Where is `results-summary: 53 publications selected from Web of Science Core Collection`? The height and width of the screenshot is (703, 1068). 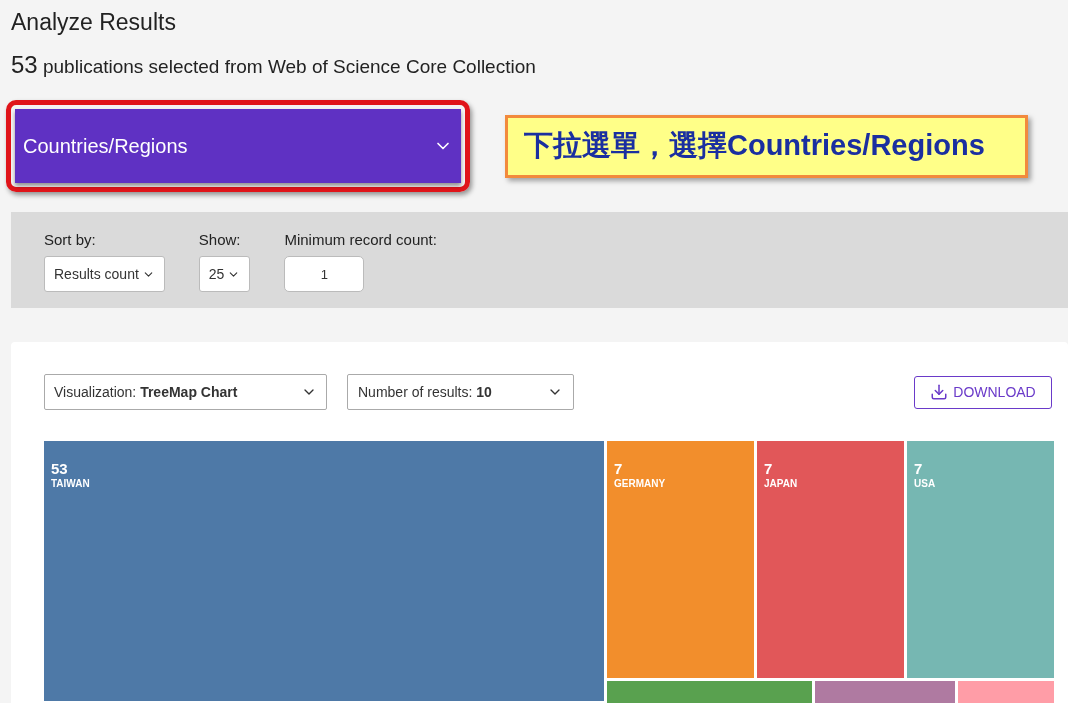
results-summary: 53 publications selected from Web of Science Core Collection is located at coordinates (274, 66).